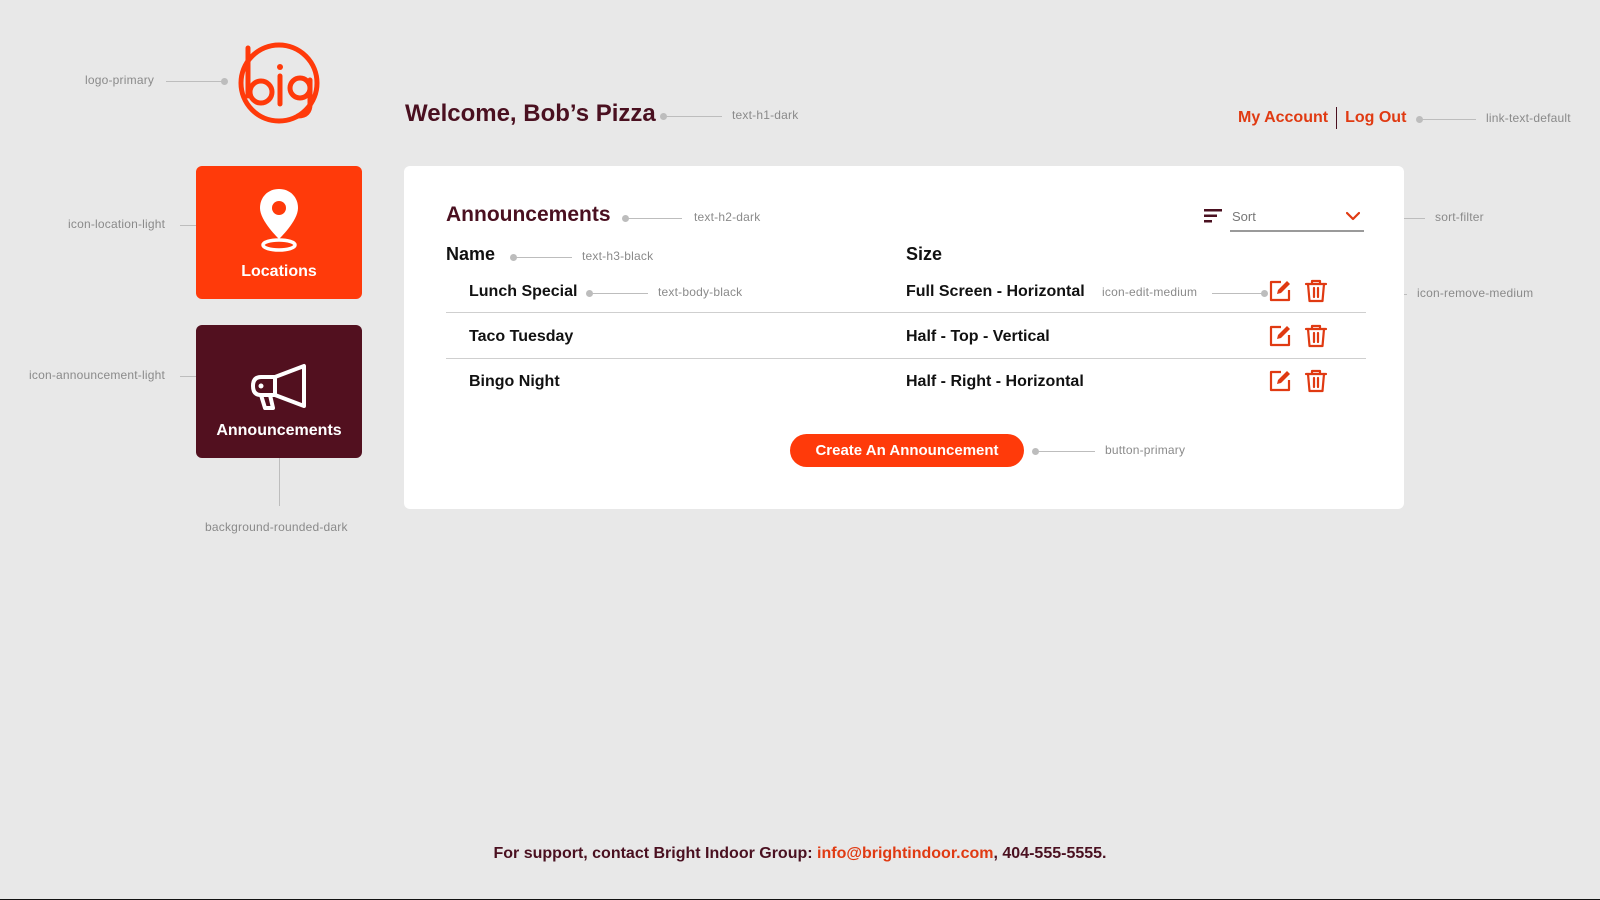 The image size is (1600, 900). What do you see at coordinates (924, 254) in the screenshot?
I see `column-header-size: Size` at bounding box center [924, 254].